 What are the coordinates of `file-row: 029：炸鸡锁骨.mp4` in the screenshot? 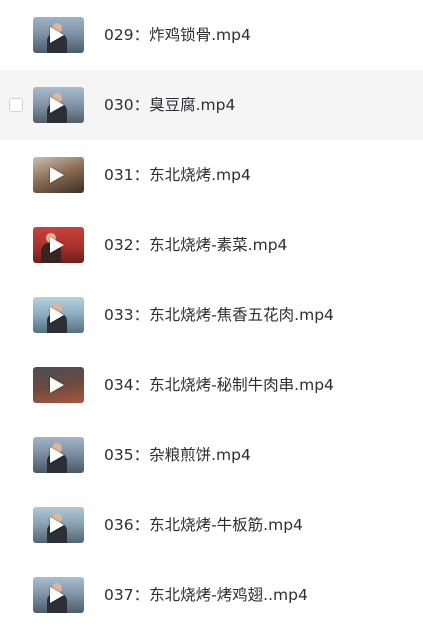 It's located at (211, 35).